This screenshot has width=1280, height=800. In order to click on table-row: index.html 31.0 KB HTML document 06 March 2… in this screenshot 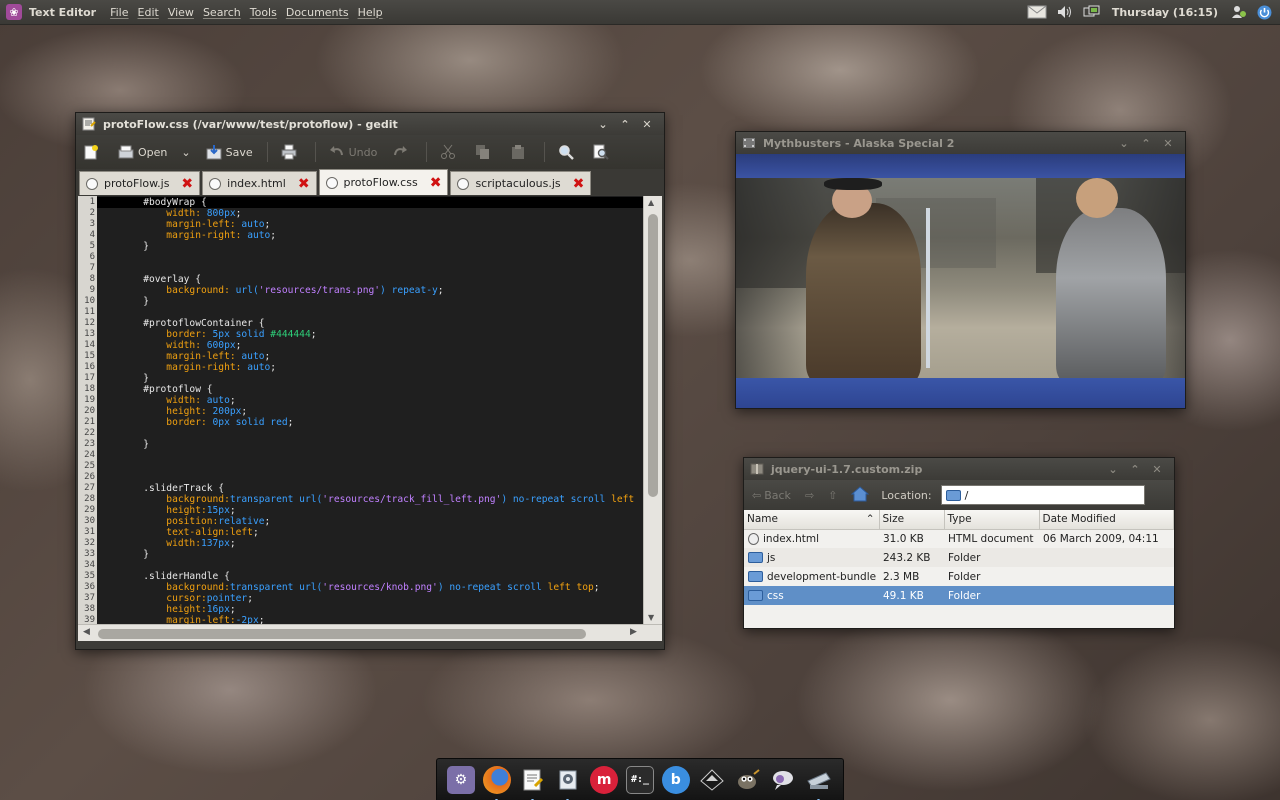, I will do `click(959, 538)`.